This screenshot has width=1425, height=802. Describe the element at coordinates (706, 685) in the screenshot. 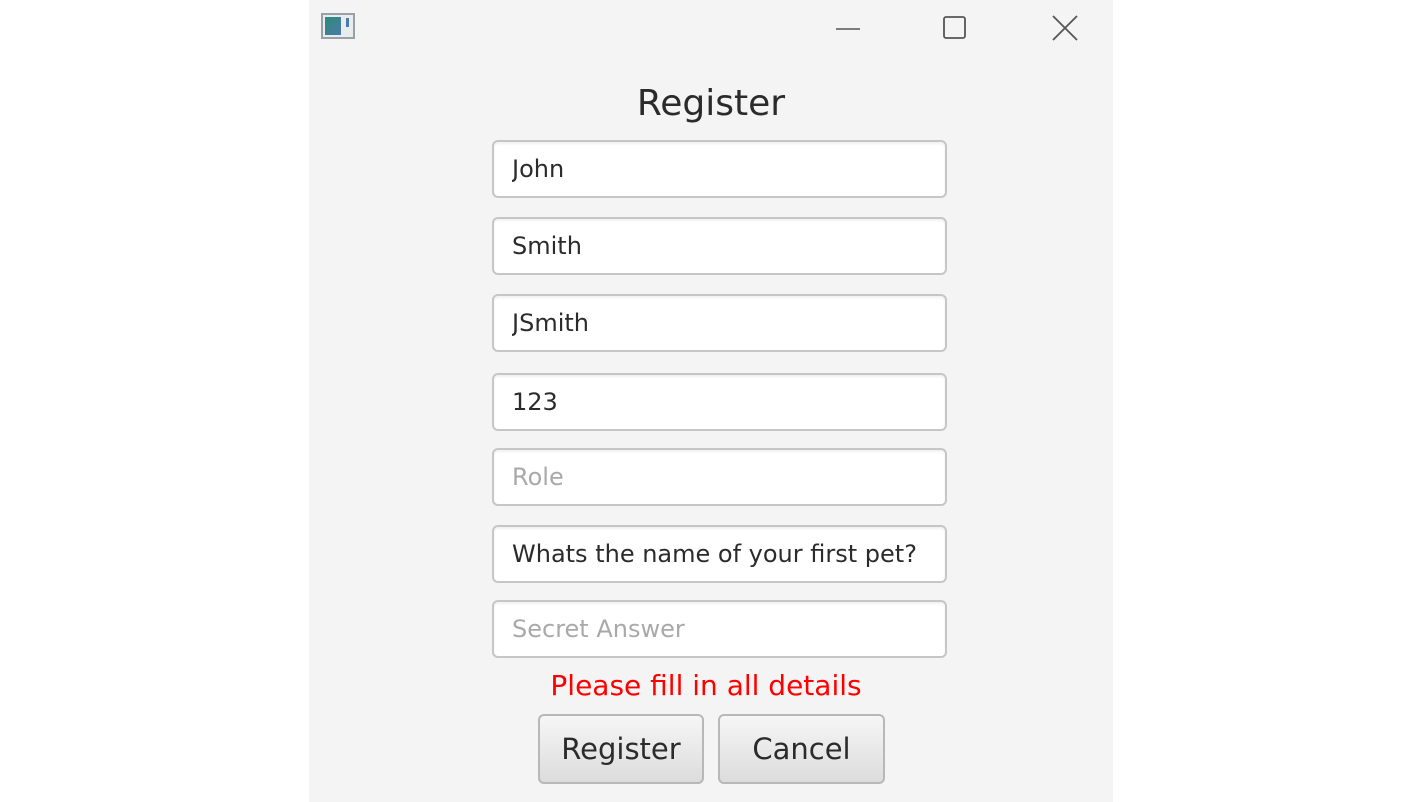

I see `error-message: Please fill in all details` at that location.